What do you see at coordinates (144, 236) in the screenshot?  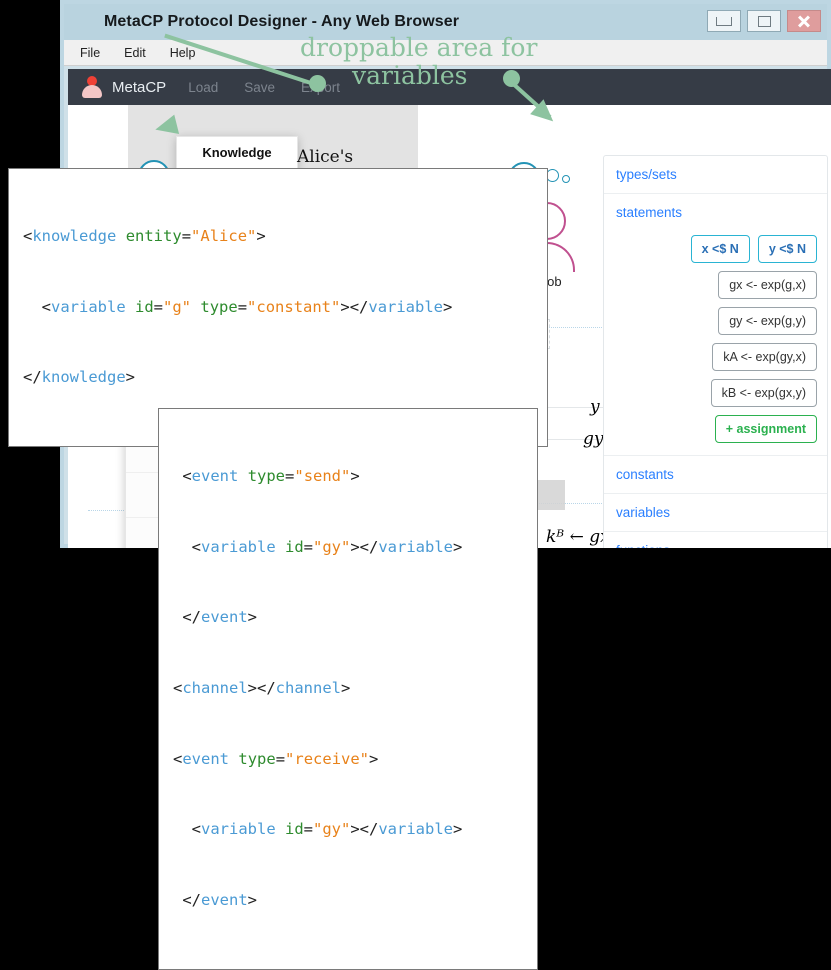 I see `code-line: <knowledge entity="Alice">` at bounding box center [144, 236].